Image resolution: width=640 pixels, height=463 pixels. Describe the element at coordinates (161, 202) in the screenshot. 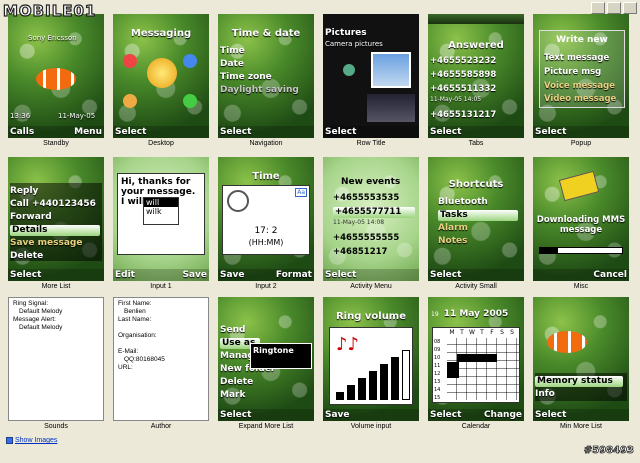

I see `suggestion-selected: will` at that location.